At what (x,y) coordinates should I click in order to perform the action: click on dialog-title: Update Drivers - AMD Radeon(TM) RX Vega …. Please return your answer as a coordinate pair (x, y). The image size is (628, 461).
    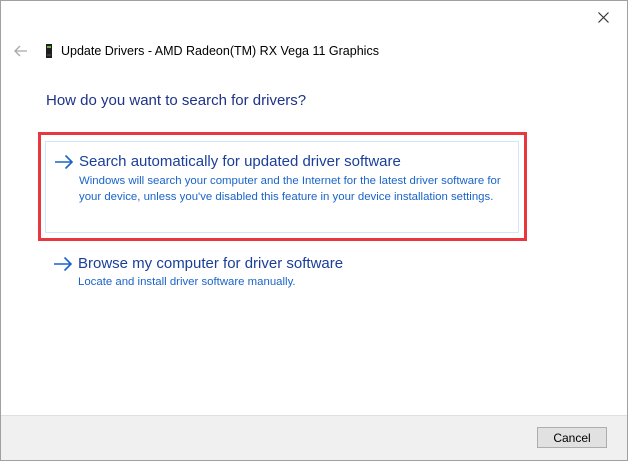
    Looking at the image, I should click on (220, 51).